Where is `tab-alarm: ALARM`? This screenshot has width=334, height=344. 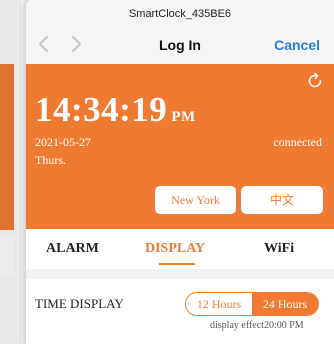 tab-alarm: ALARM is located at coordinates (72, 249).